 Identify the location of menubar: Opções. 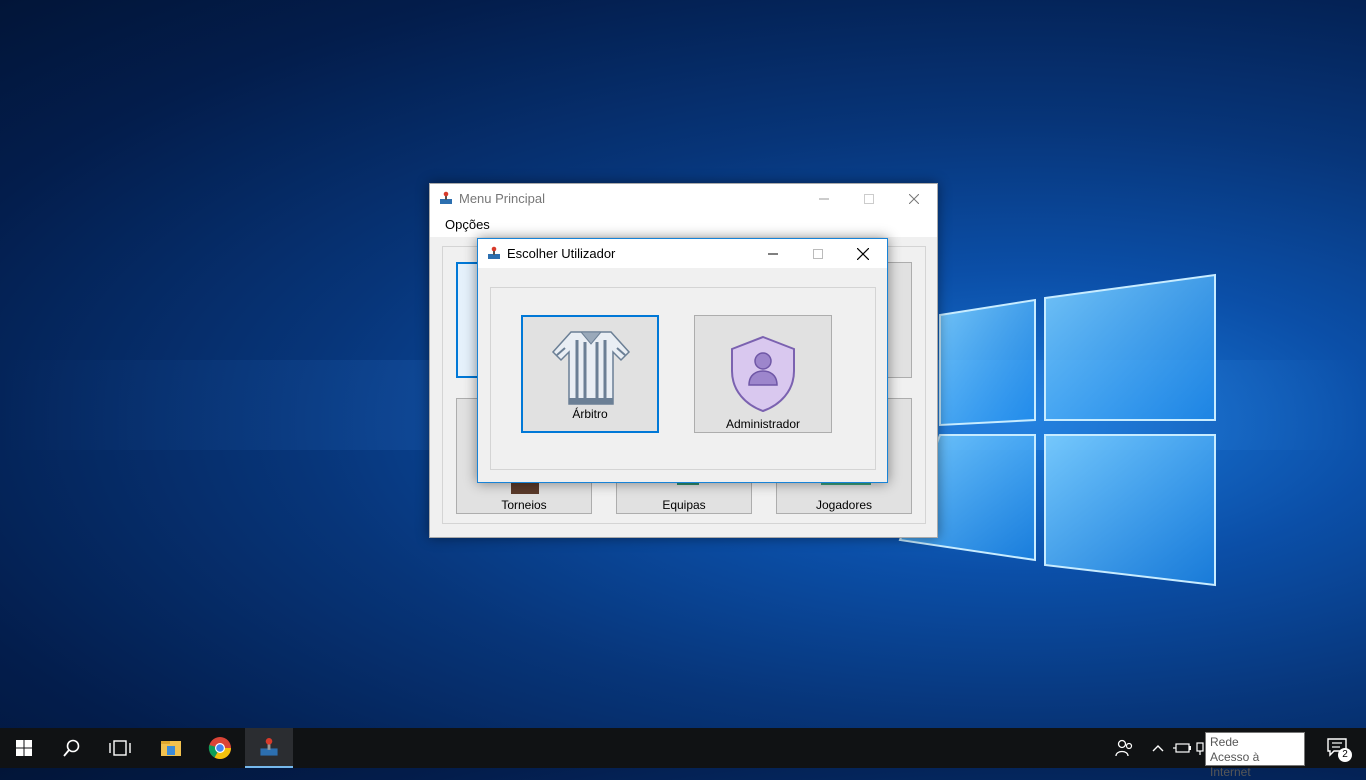
(683, 225).